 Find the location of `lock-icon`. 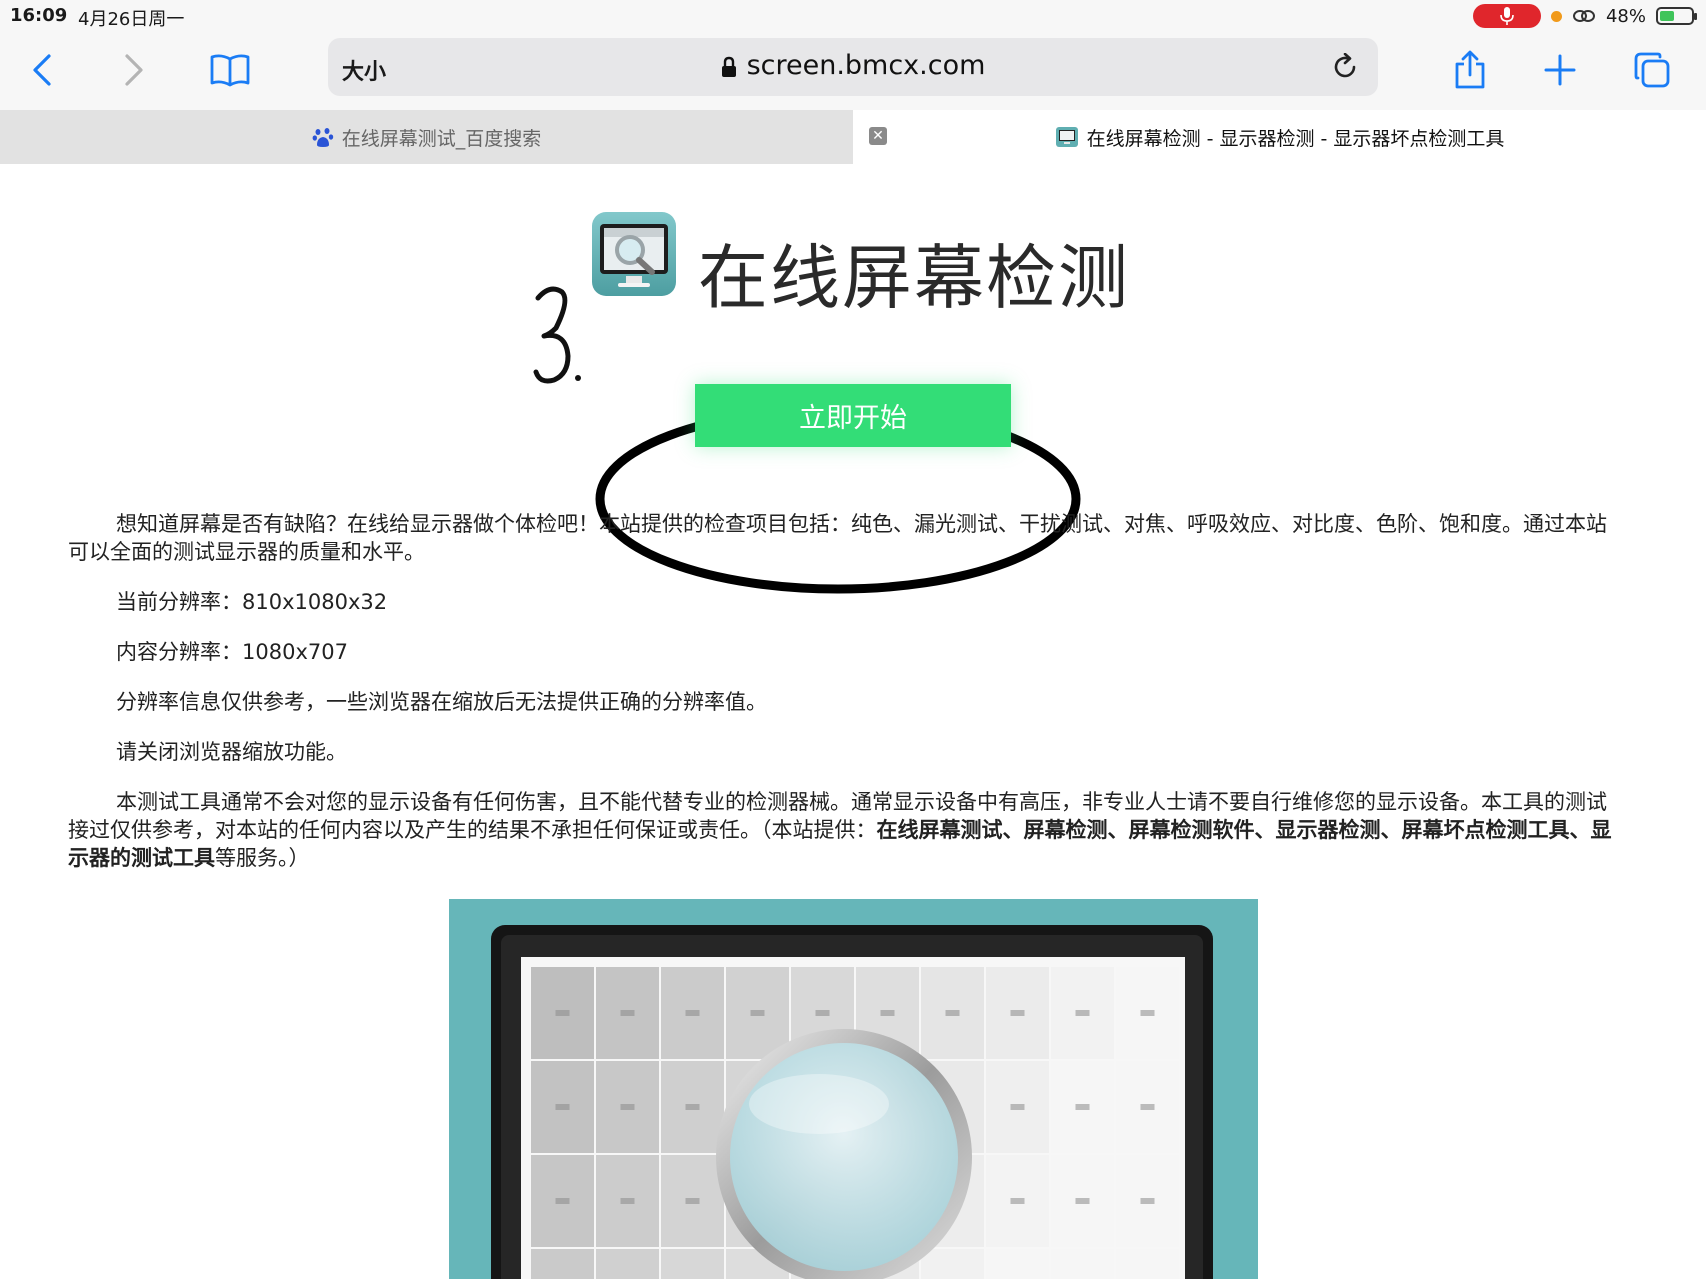

lock-icon is located at coordinates (728, 66).